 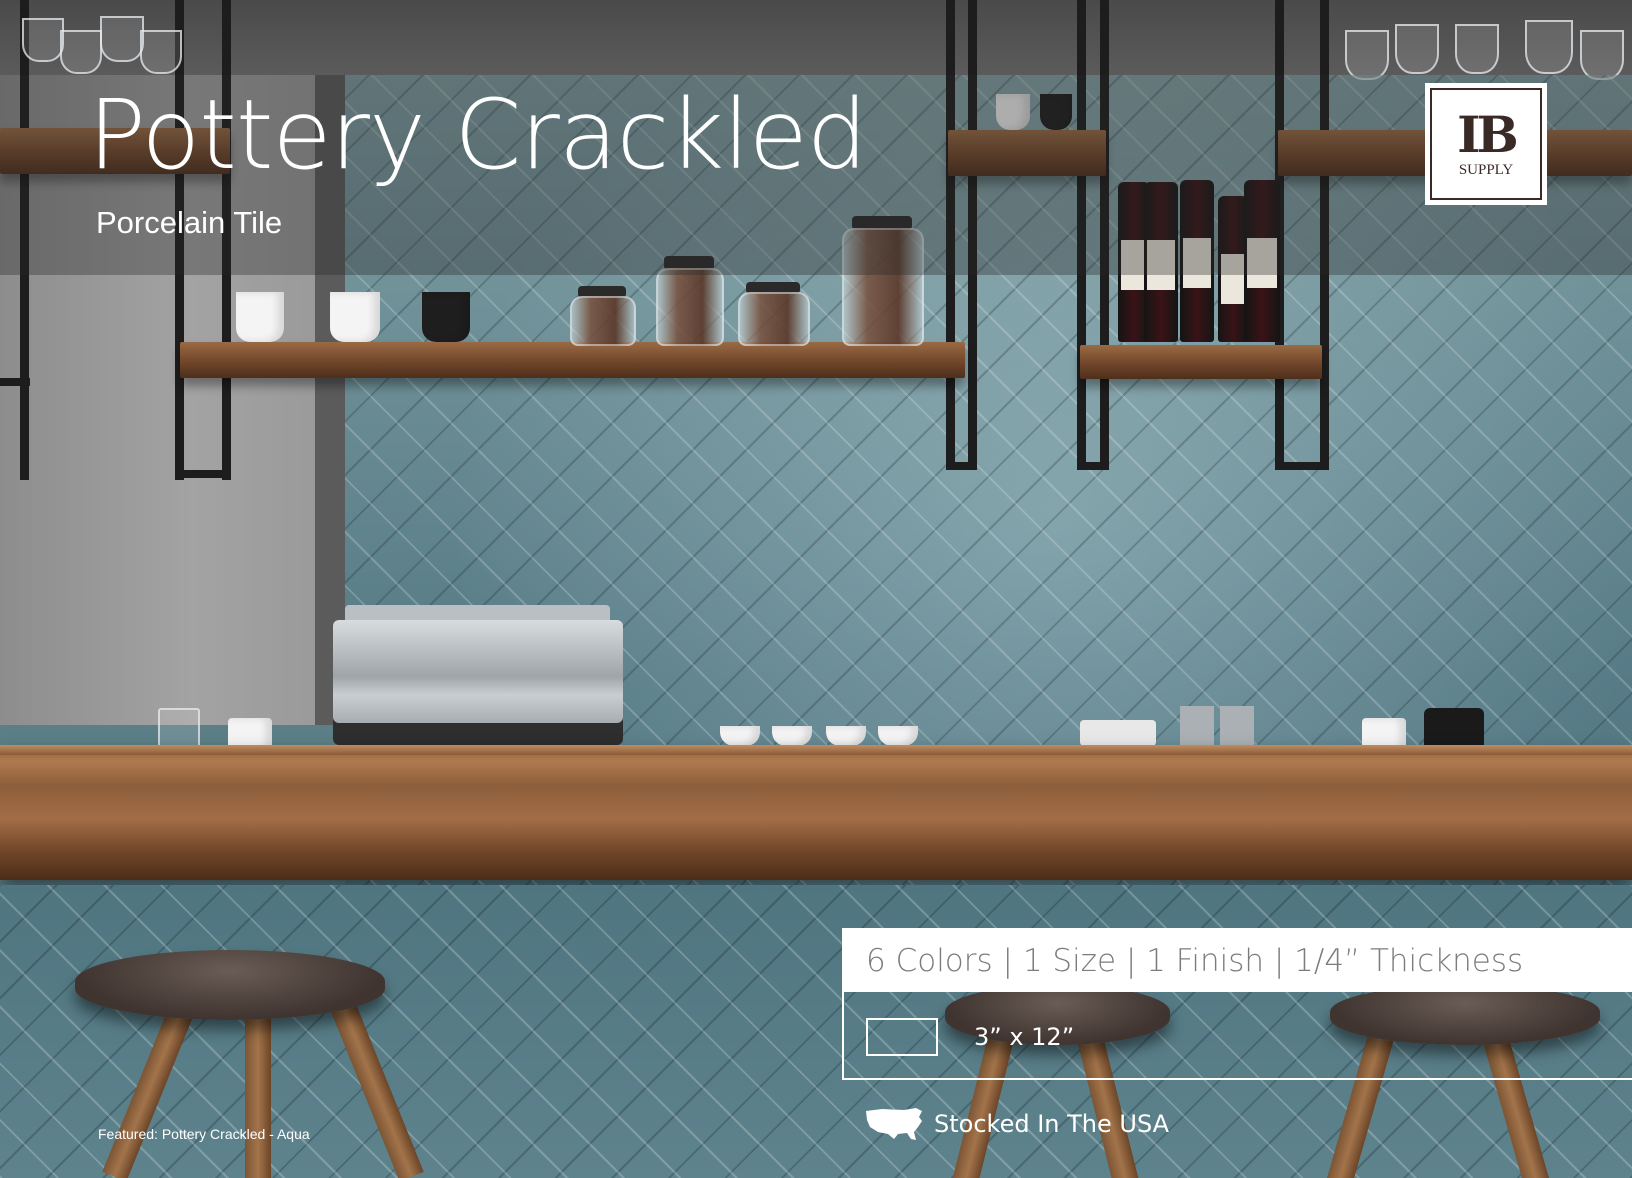 I want to click on product-title: Pottery Crackled, so click(x=478, y=135).